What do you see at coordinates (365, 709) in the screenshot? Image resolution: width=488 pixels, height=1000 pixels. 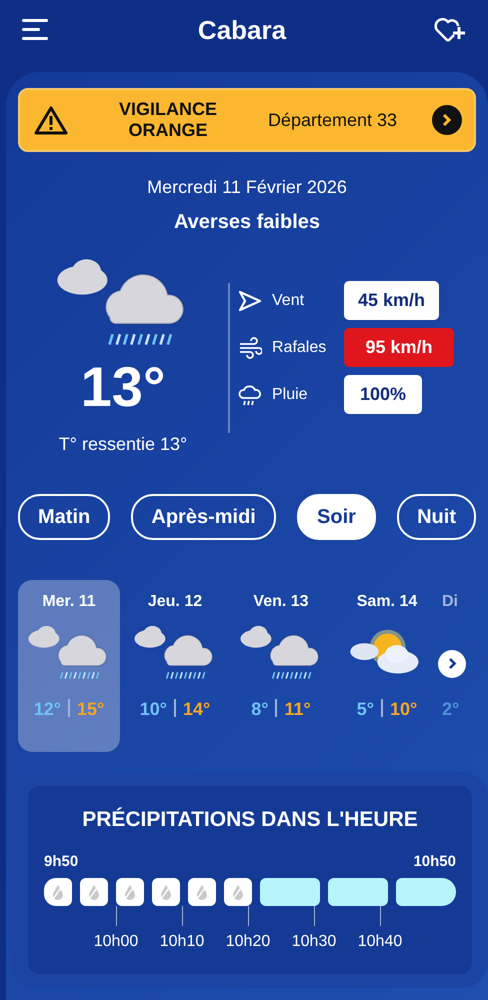 I see `low-temperature: 5°` at bounding box center [365, 709].